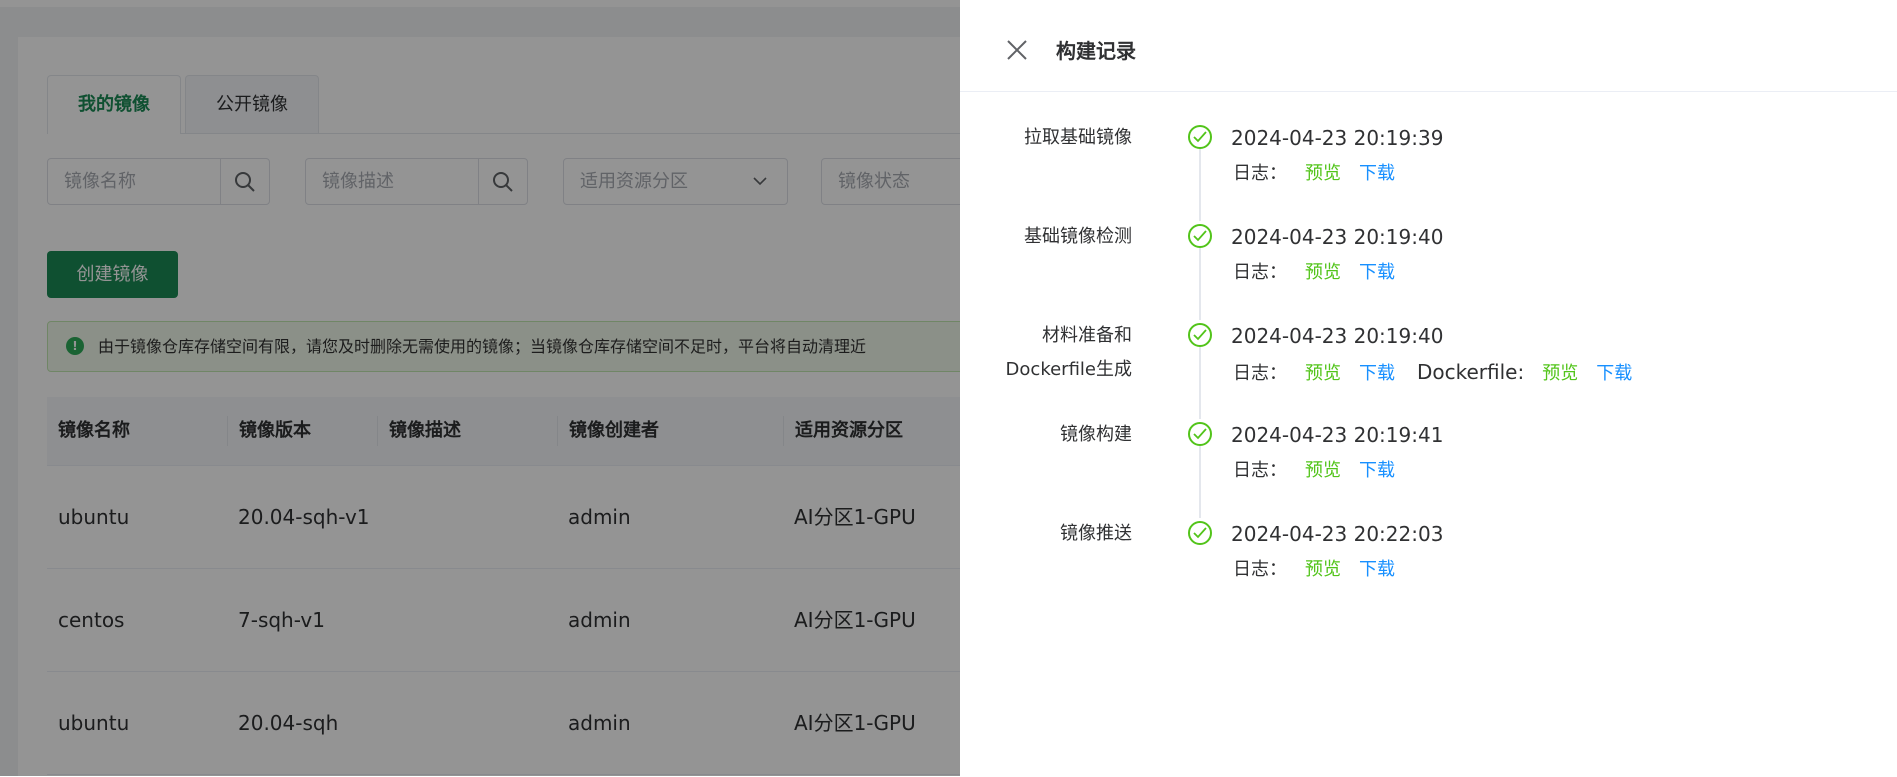 The image size is (1897, 777). Describe the element at coordinates (1428, 49) in the screenshot. I see `drawer-header: 构建记录` at that location.